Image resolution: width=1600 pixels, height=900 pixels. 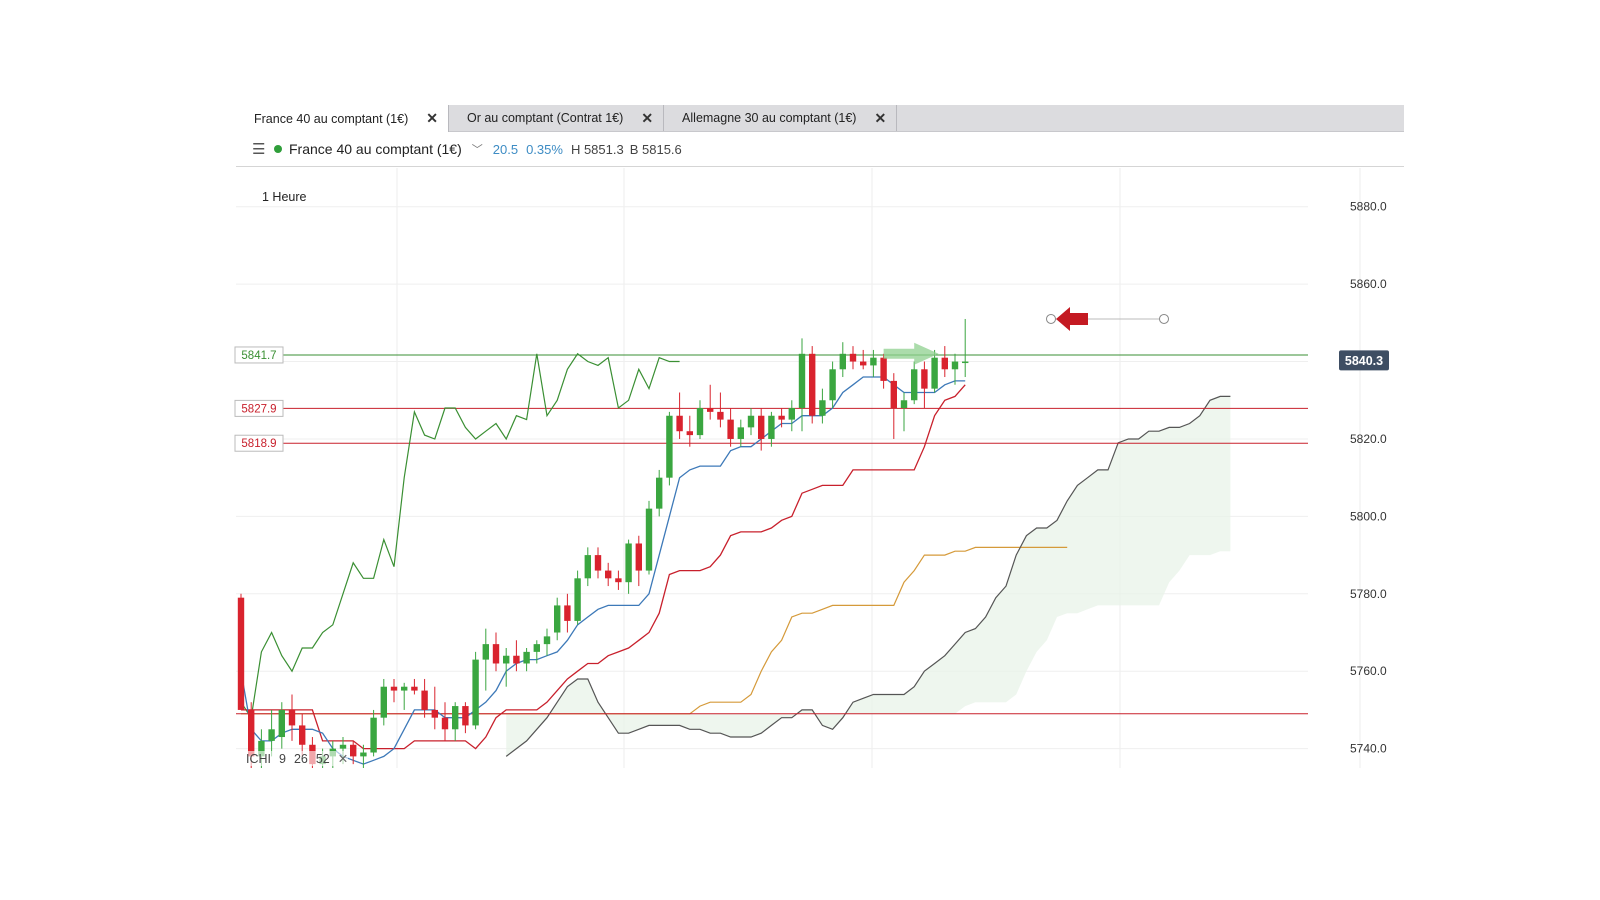 I want to click on sell-arrow-icon, so click(x=1072, y=318).